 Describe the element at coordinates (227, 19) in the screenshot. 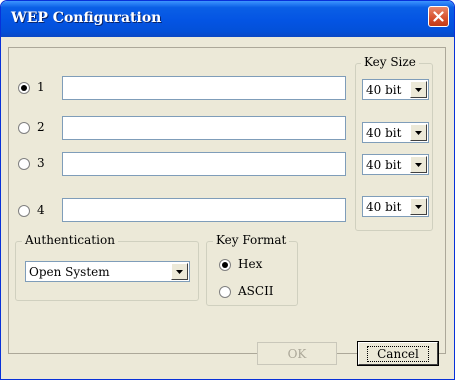

I see `title-bar: WEP Configuration` at that location.